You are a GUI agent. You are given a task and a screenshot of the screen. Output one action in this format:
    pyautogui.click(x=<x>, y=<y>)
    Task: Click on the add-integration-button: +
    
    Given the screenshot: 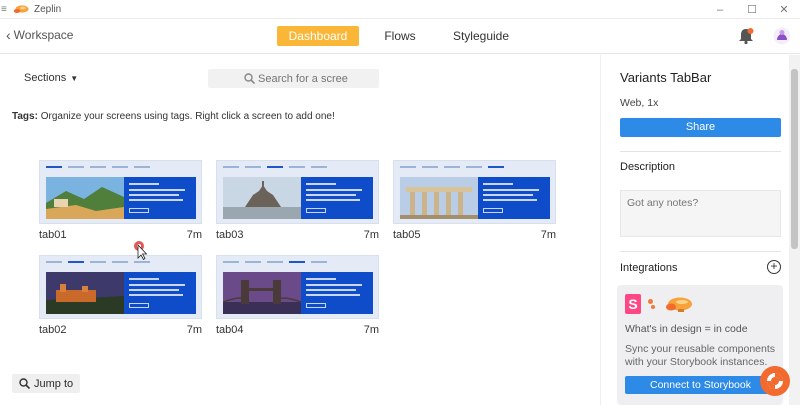 What is the action you would take?
    pyautogui.click(x=774, y=267)
    